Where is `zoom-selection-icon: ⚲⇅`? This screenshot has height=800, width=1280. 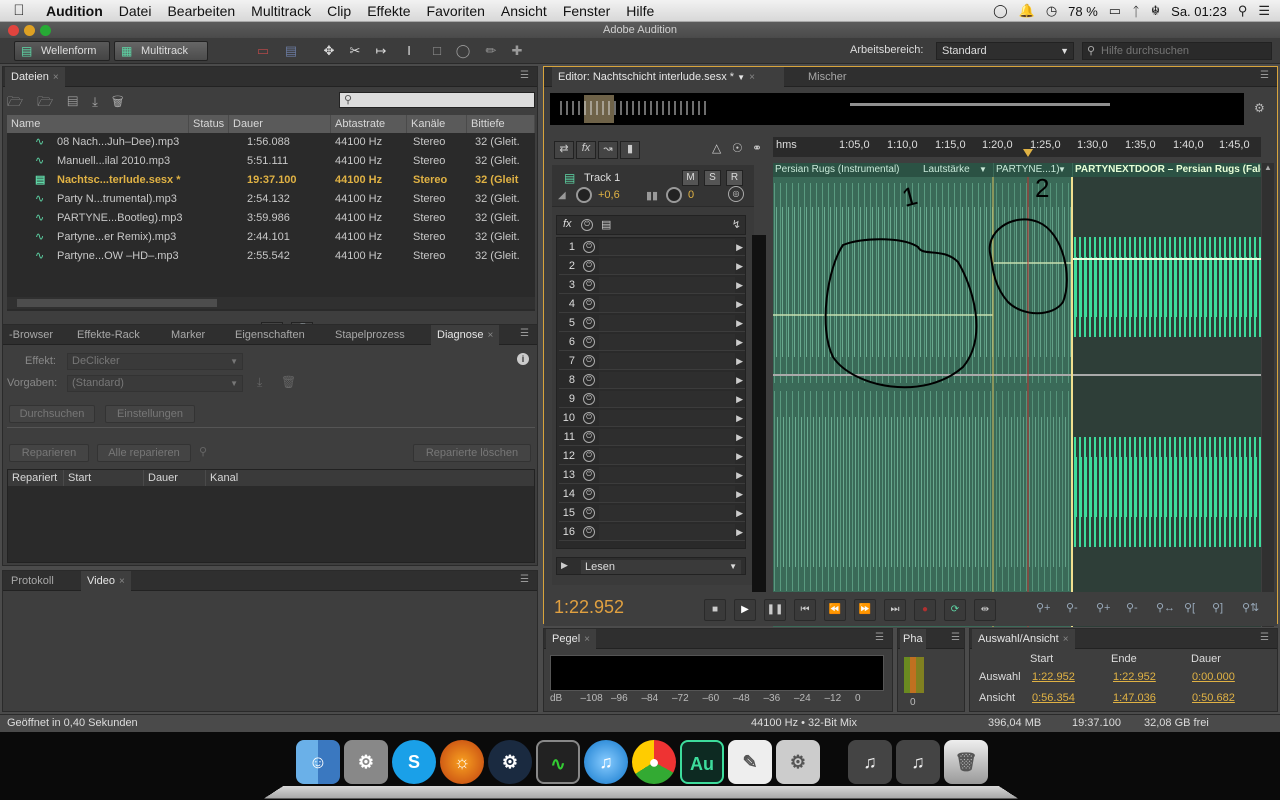 zoom-selection-icon: ⚲⇅ is located at coordinates (1250, 607).